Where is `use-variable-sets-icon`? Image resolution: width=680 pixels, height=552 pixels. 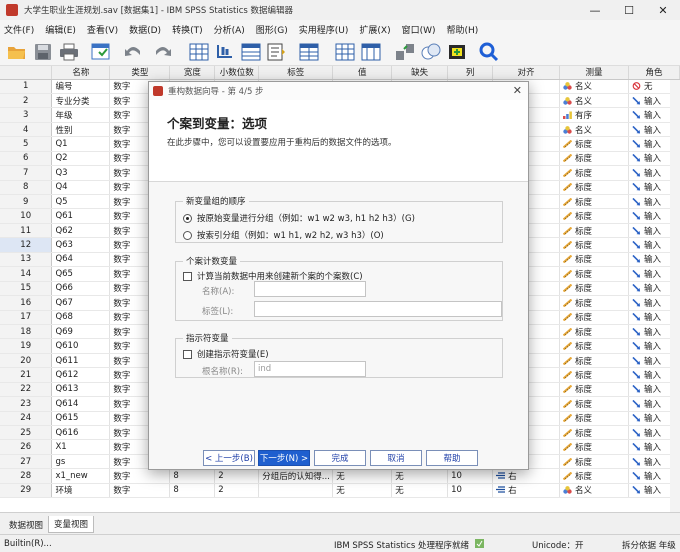 use-variable-sets-icon is located at coordinates (457, 52).